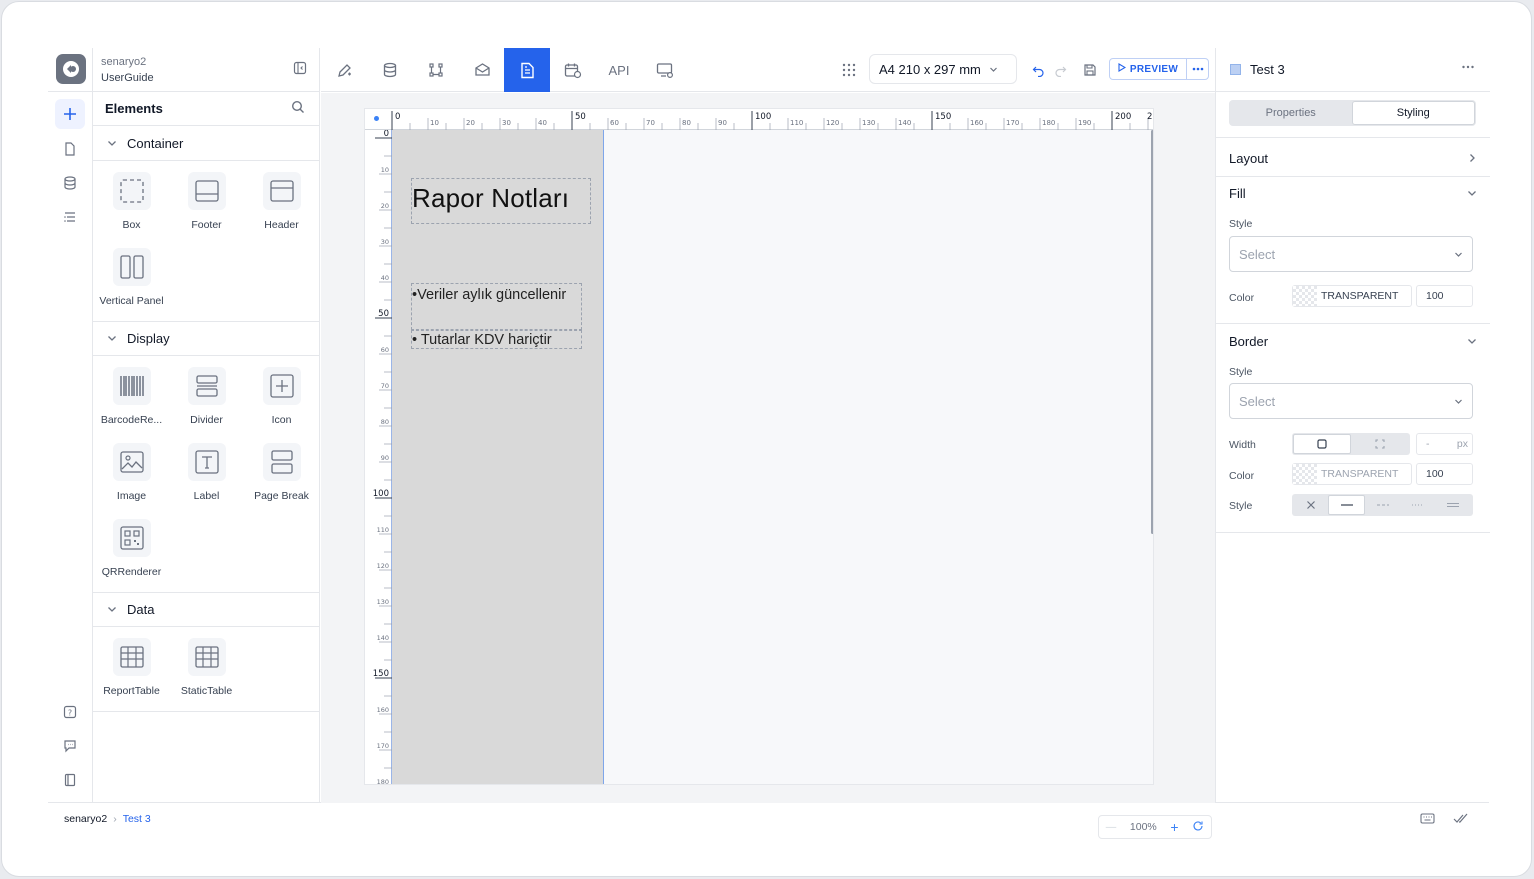 The width and height of the screenshot is (1534, 879). Describe the element at coordinates (1427, 820) in the screenshot. I see `keyboard-icon` at that location.